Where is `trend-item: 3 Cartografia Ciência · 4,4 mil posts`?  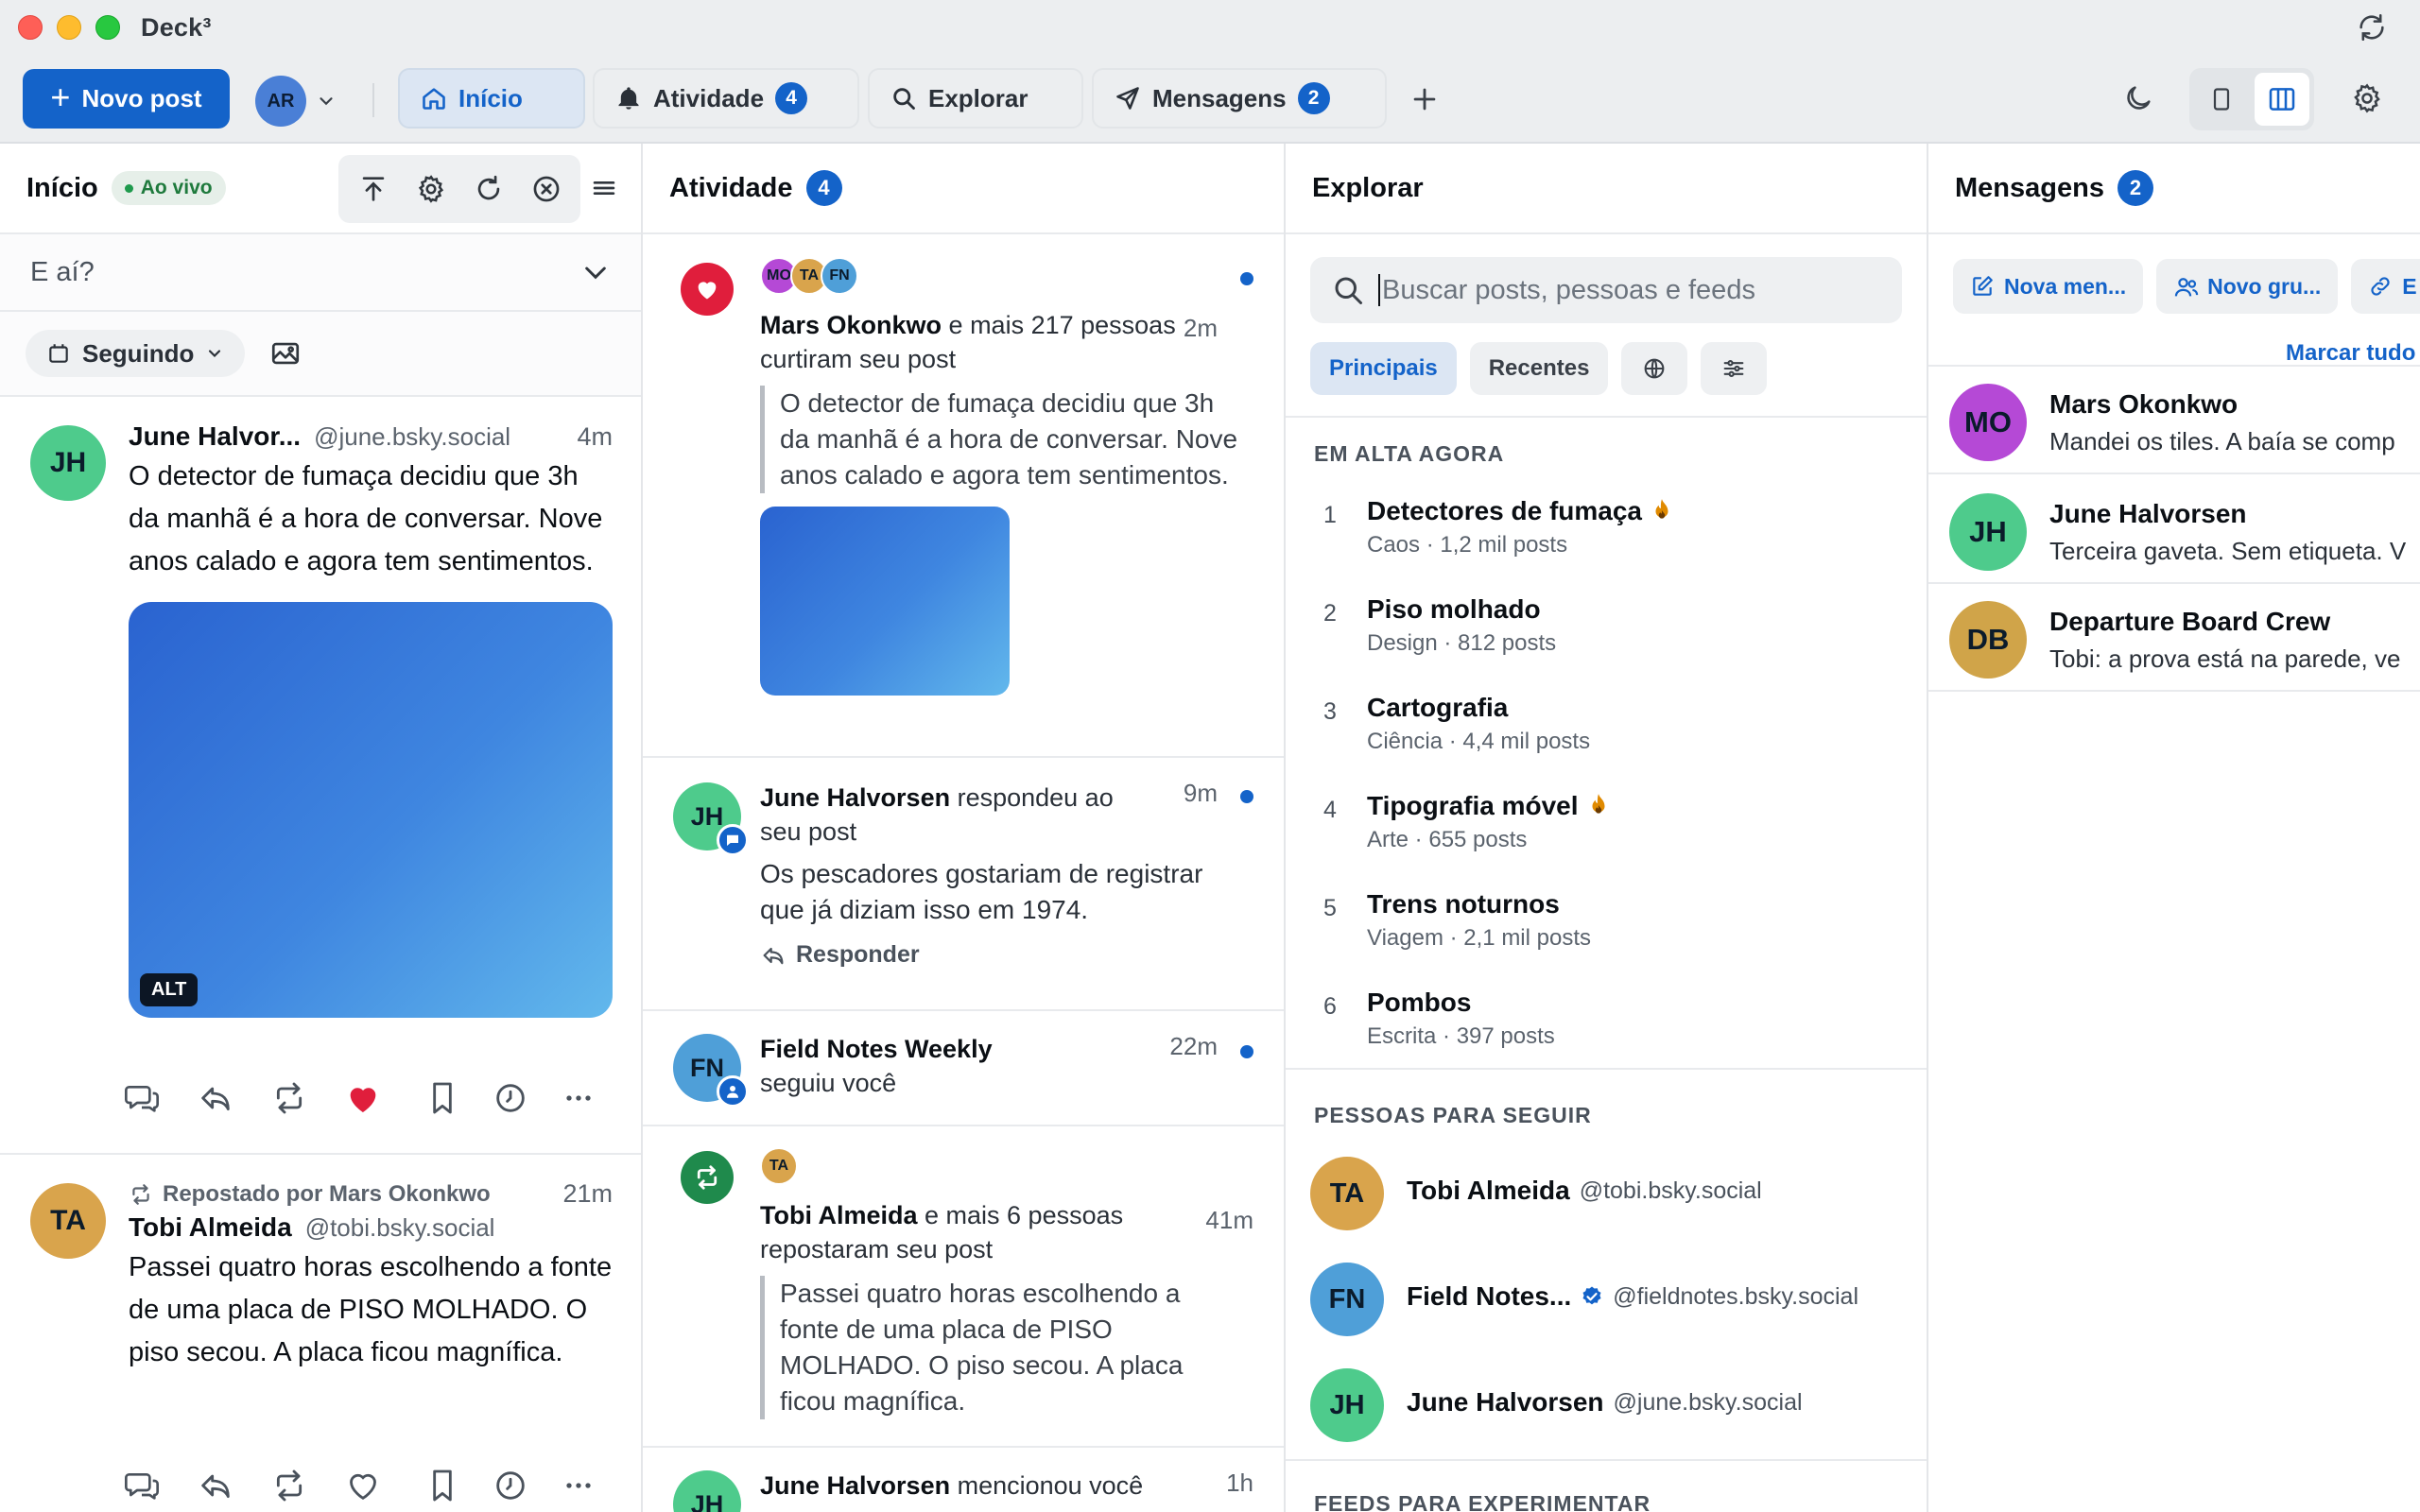
trend-item: 3 Cartografia Ciência · 4,4 mil posts is located at coordinates (1606, 730).